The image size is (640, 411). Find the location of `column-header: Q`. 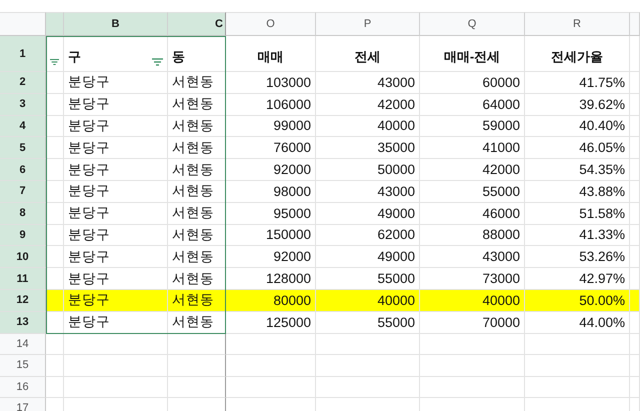

column-header: Q is located at coordinates (472, 24).